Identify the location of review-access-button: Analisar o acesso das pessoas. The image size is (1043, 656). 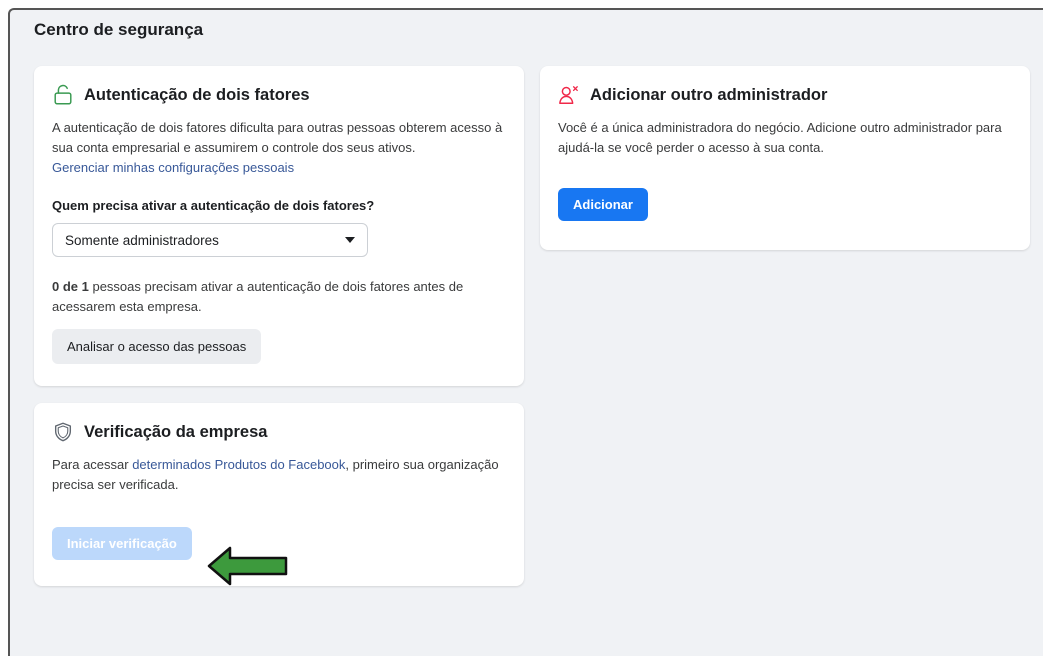
(157, 346).